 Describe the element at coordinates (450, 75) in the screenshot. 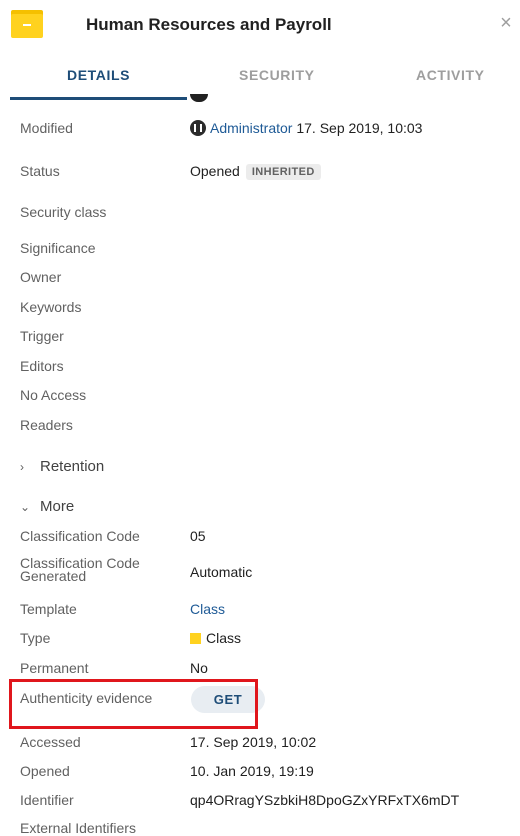

I see `tab-activity: ACTIVITY` at that location.